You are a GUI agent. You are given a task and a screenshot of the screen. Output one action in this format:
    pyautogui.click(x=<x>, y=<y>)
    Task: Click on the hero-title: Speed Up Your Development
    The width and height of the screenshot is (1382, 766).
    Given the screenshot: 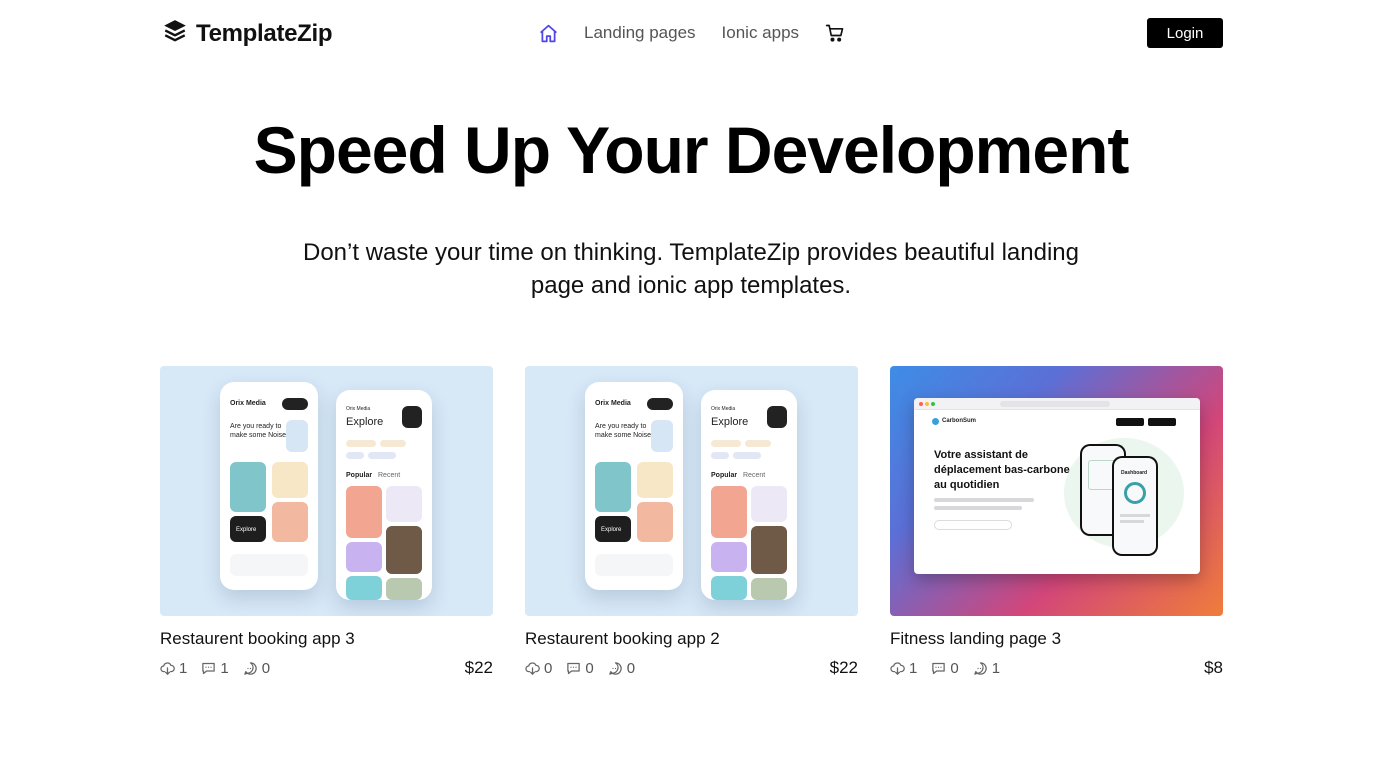 What is the action you would take?
    pyautogui.click(x=691, y=150)
    